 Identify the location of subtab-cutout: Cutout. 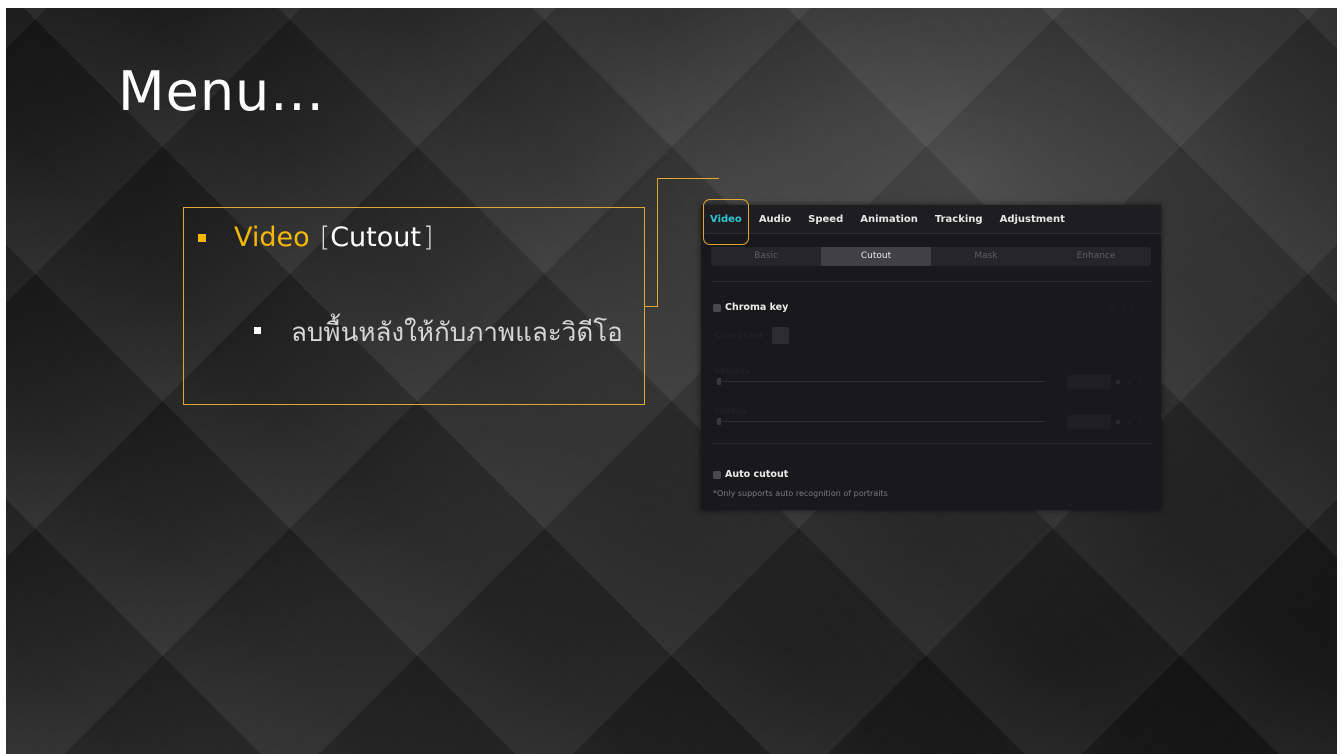
(876, 256).